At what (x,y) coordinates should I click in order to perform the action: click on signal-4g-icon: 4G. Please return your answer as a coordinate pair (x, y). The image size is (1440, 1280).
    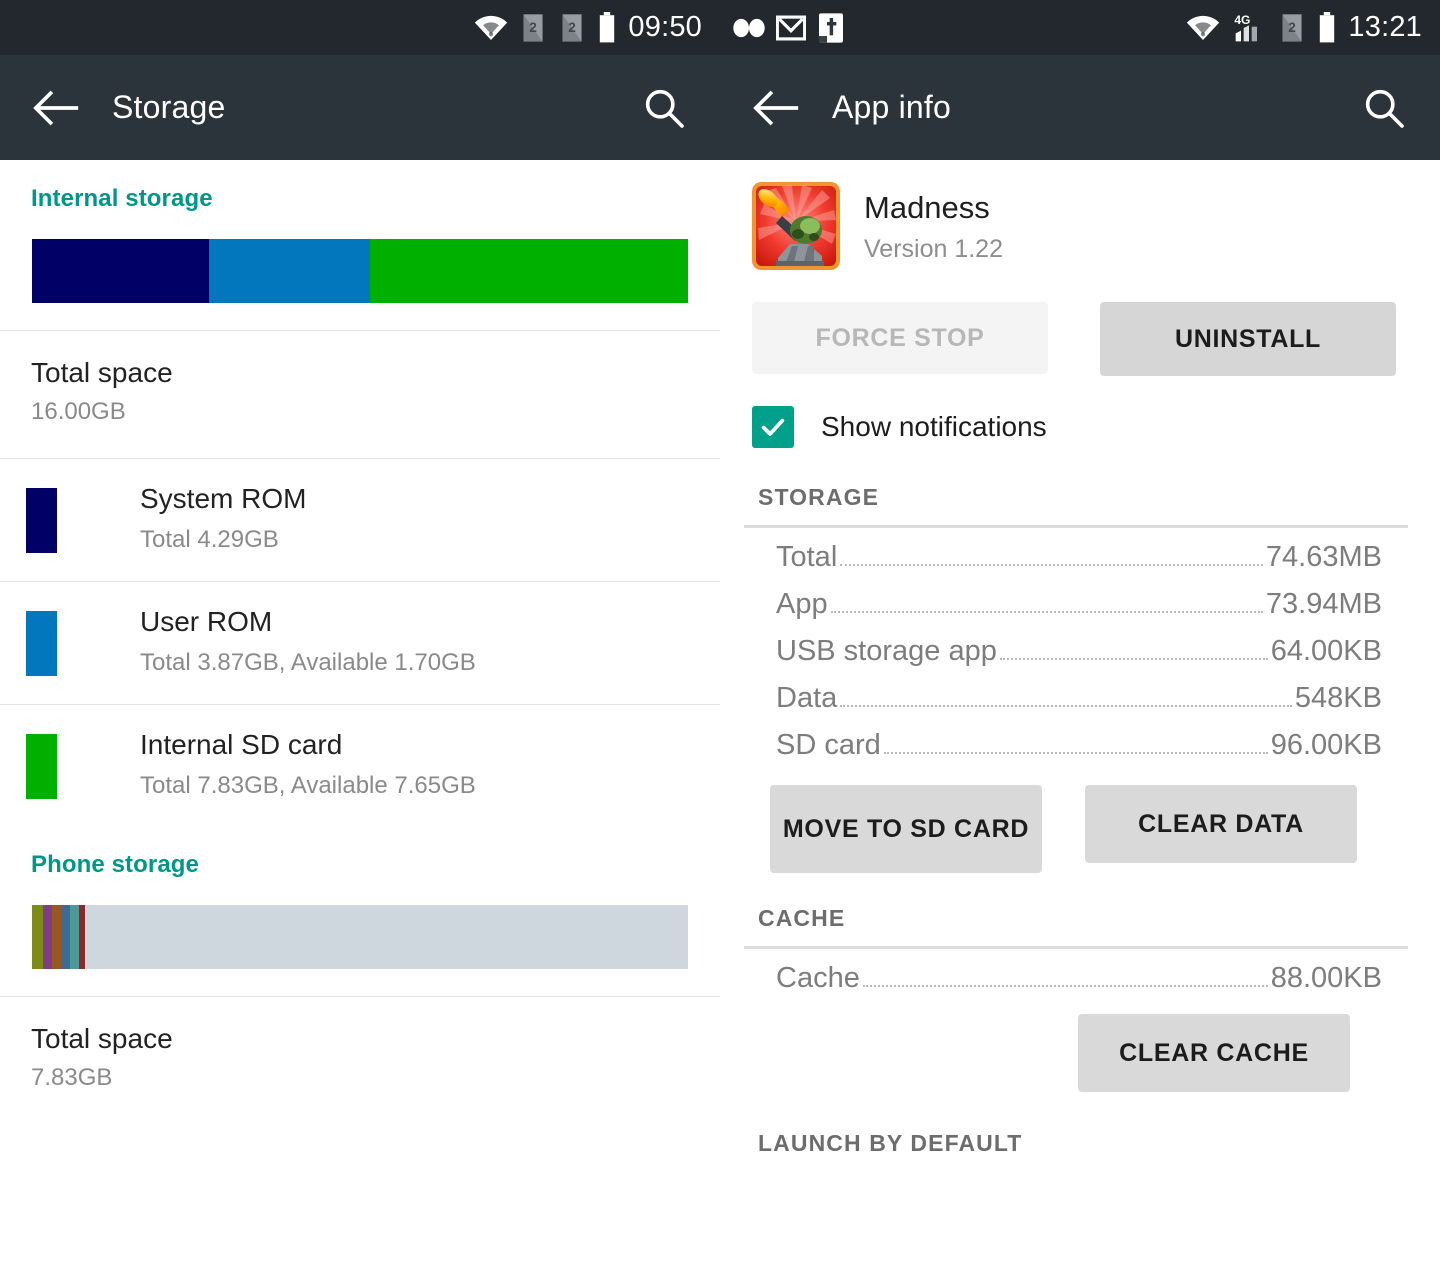
    Looking at the image, I should click on (1249, 28).